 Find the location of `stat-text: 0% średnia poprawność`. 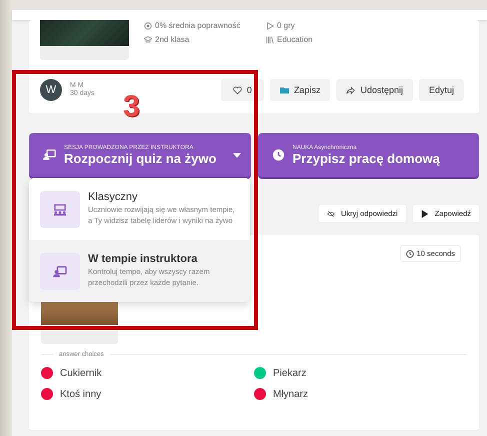

stat-text: 0% średnia poprawność is located at coordinates (197, 25).